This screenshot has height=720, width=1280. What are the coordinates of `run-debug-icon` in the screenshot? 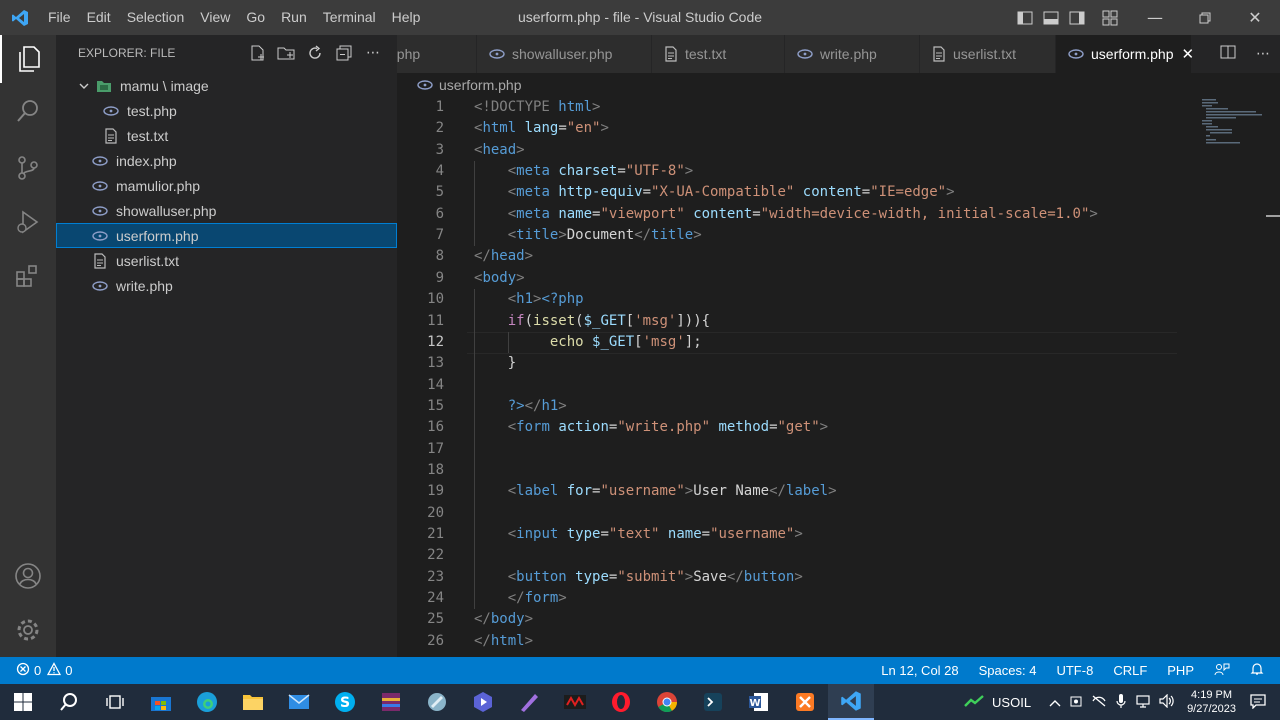 It's located at (28, 222).